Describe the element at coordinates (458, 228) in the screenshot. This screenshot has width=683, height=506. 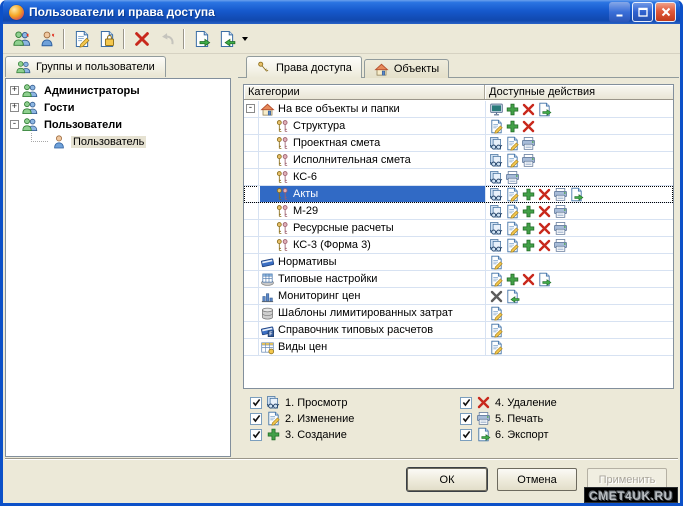
I see `category-row: Ресурсные расчеты` at that location.